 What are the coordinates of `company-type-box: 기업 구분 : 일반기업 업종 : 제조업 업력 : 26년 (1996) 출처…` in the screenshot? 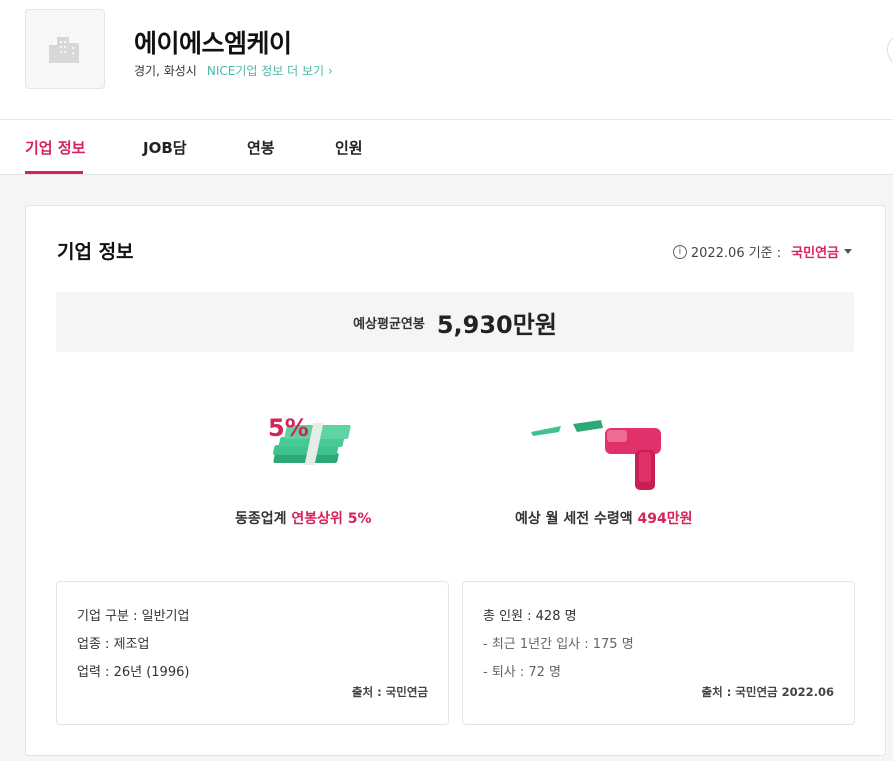 It's located at (252, 653).